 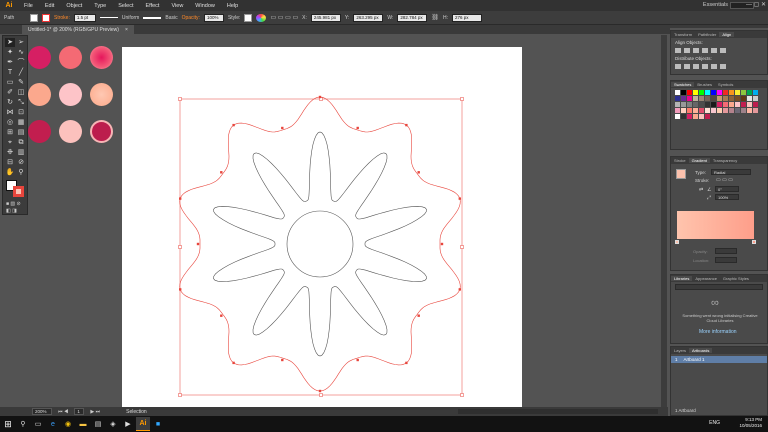 What do you see at coordinates (21, 132) in the screenshot?
I see `gradient-tool-icon: ▤` at bounding box center [21, 132].